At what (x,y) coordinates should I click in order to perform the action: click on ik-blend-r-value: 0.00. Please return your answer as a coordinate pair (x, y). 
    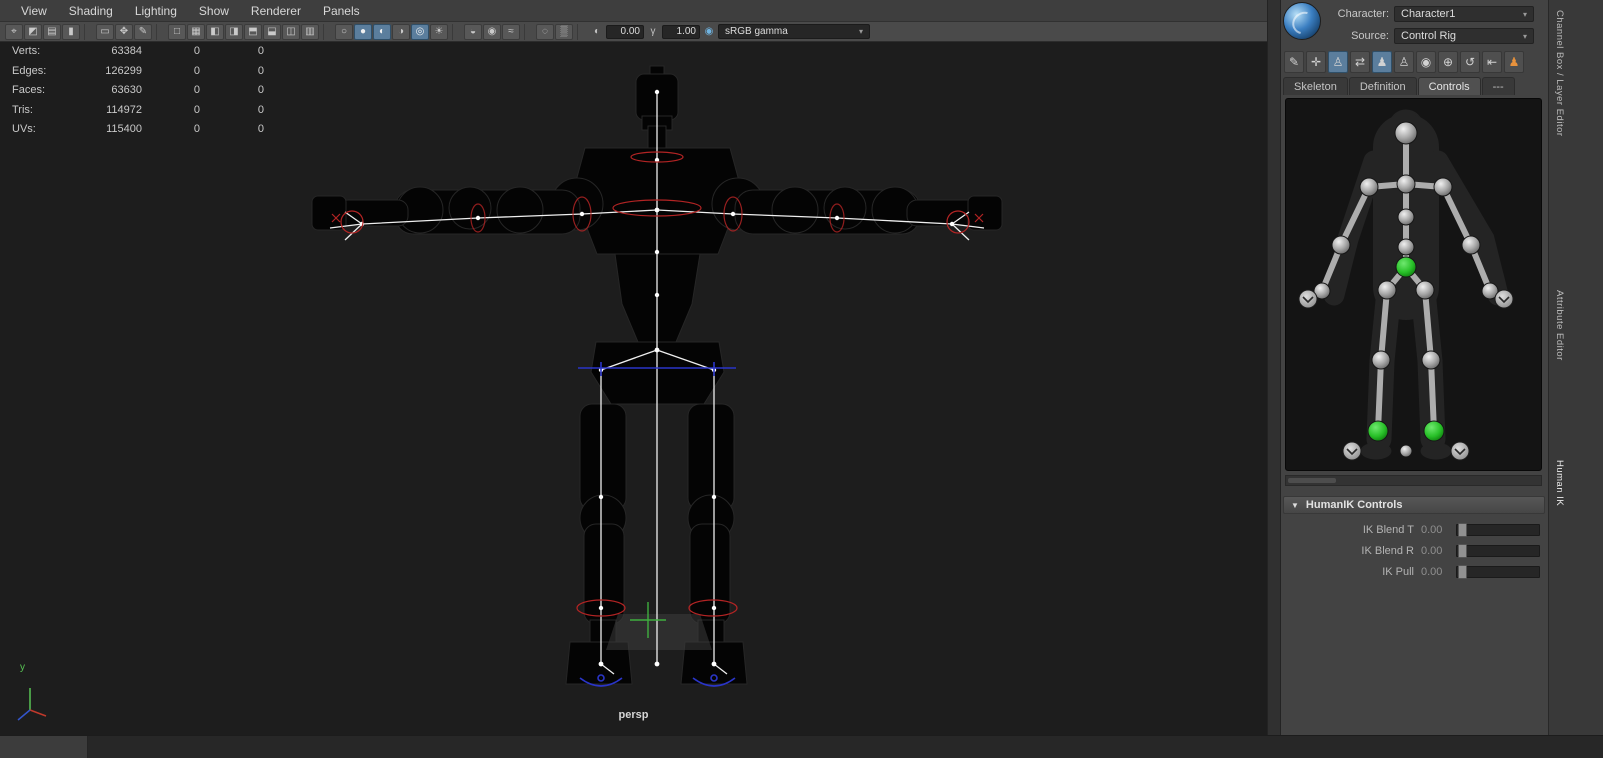
    Looking at the image, I should click on (1438, 551).